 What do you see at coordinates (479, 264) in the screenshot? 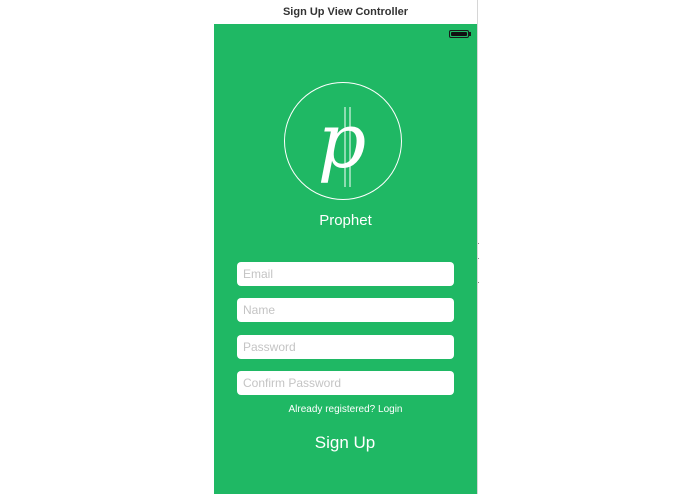
I see `constraint-markers` at bounding box center [479, 264].